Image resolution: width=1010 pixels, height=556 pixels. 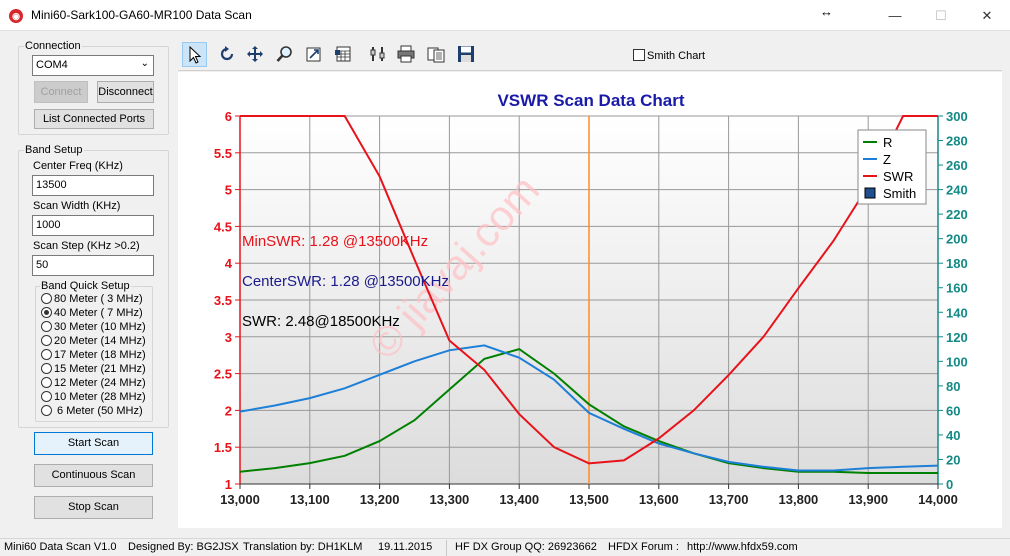 I want to click on y-right-tick-label: 20, so click(x=953, y=459).